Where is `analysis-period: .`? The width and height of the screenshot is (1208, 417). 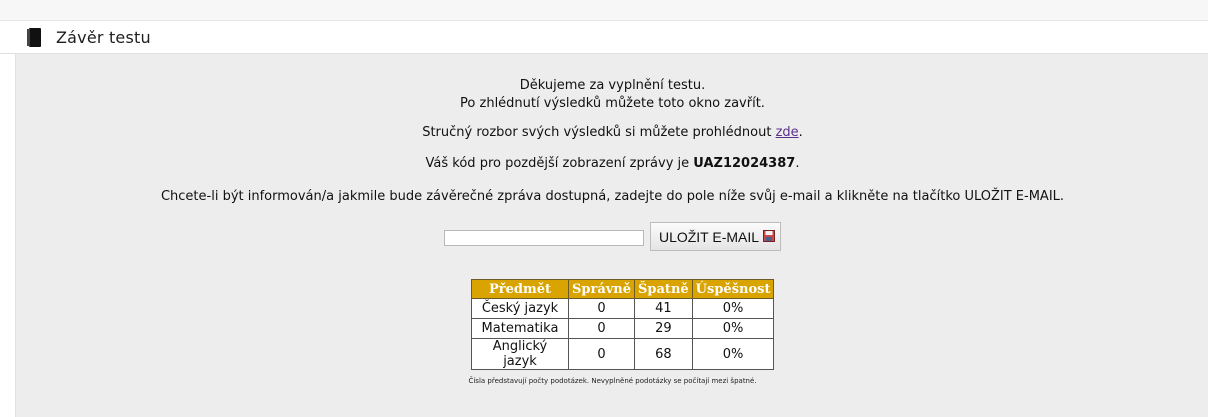 analysis-period: . is located at coordinates (800, 132).